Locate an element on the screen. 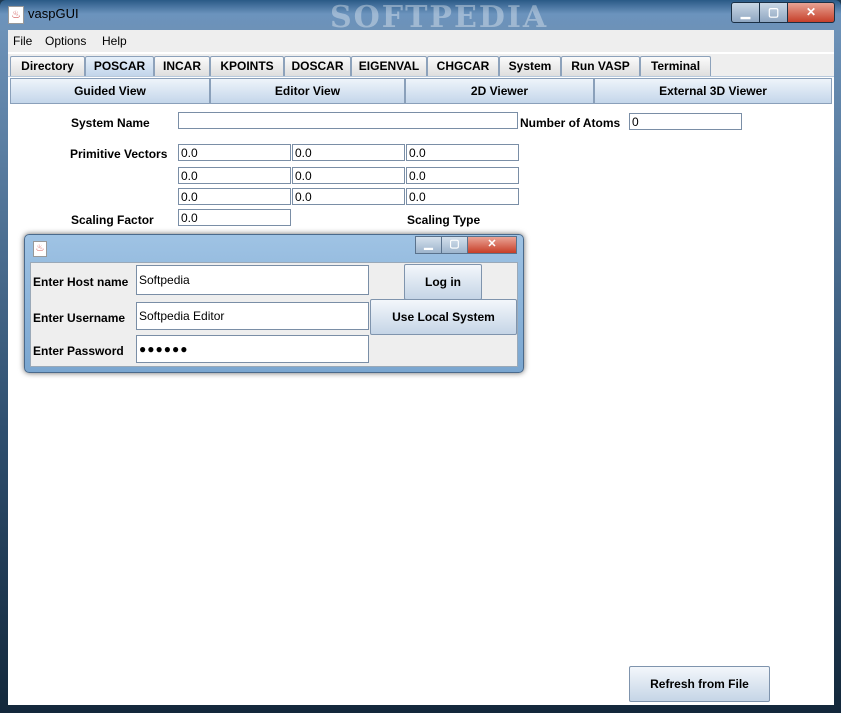  maximize-button: ▢ is located at coordinates (773, 12).